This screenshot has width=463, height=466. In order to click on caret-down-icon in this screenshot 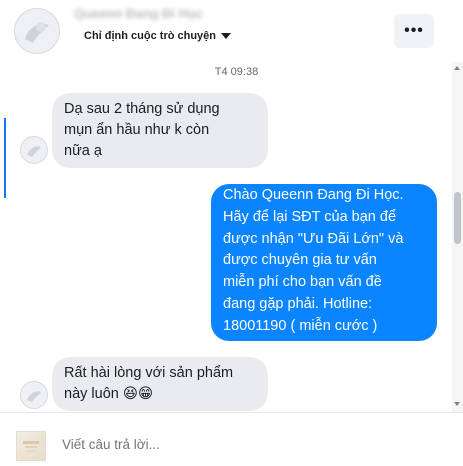, I will do `click(226, 36)`.